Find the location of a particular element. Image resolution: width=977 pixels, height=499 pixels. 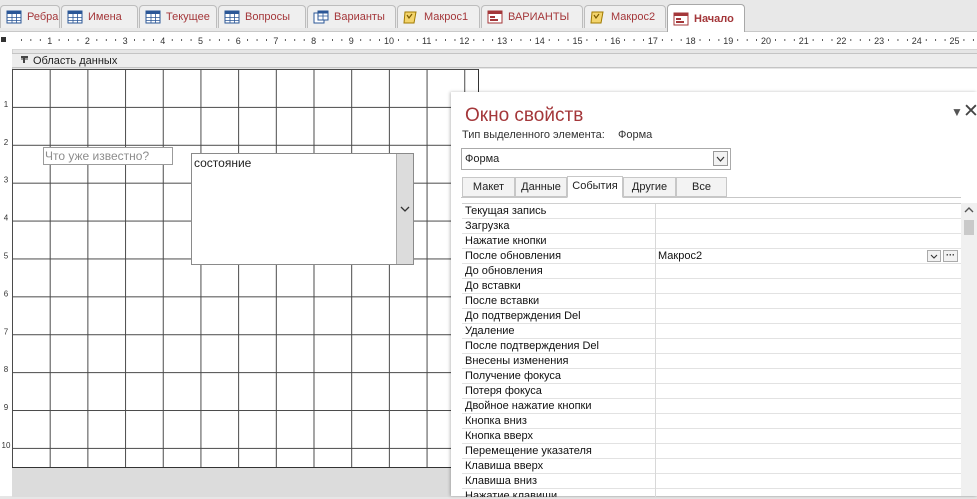

property-row: До обновления is located at coordinates (711, 271).